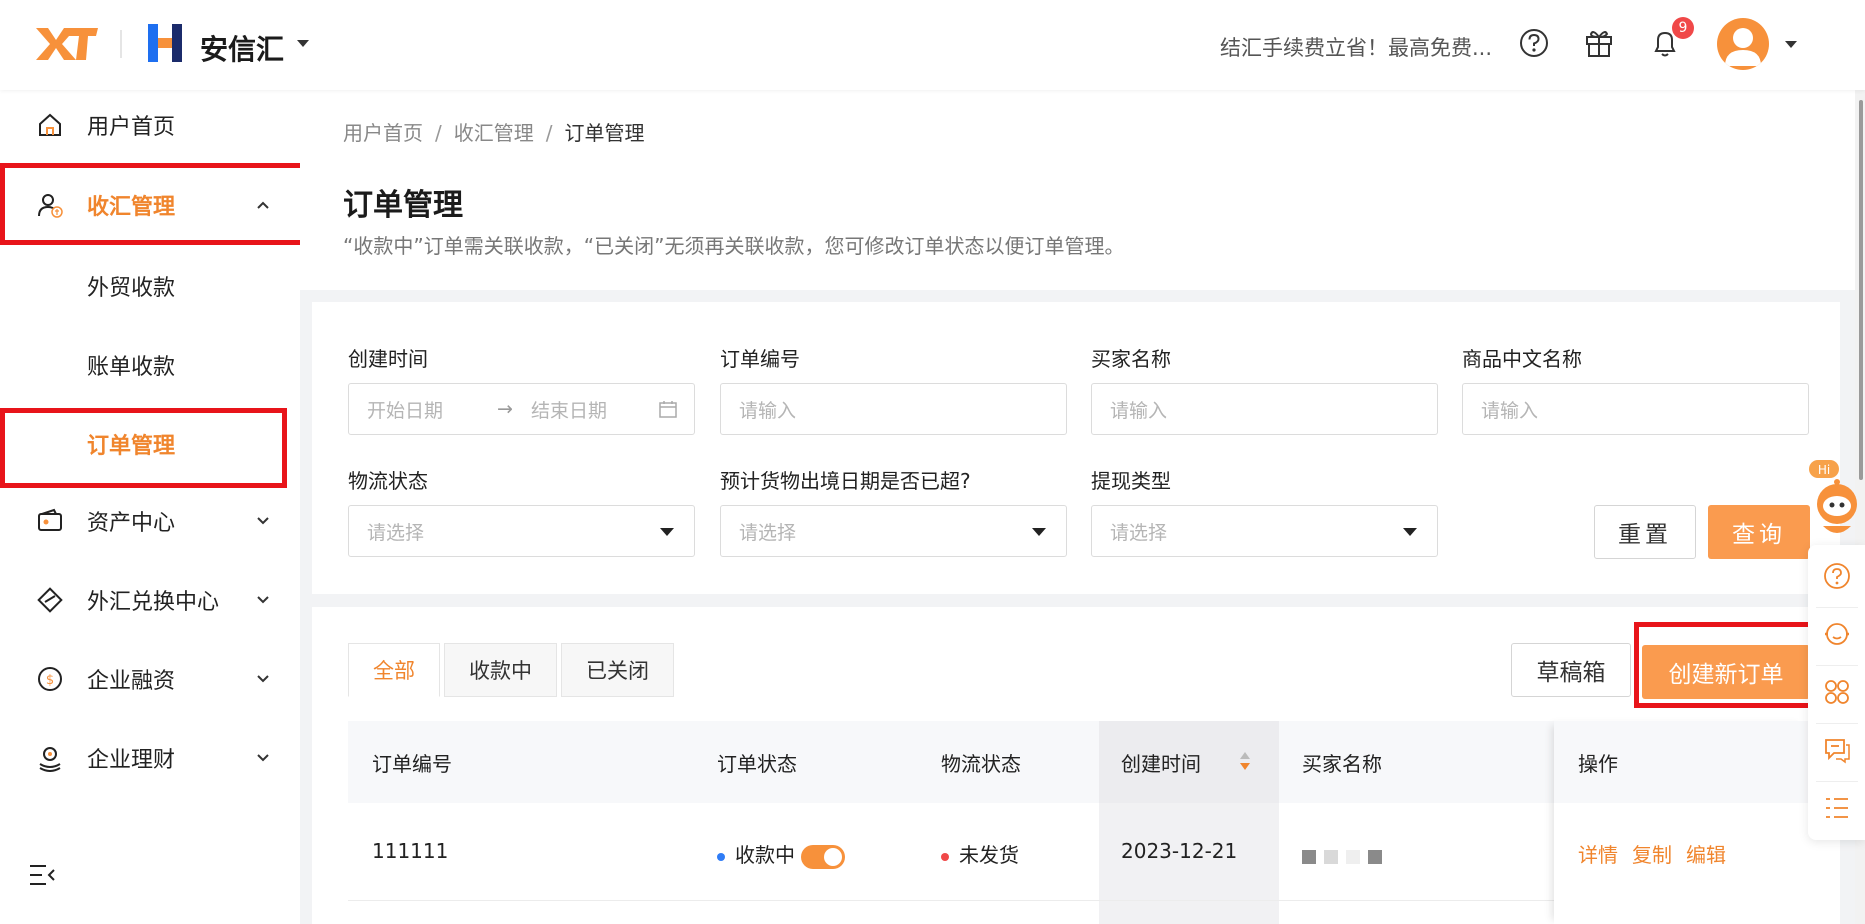  I want to click on logistics-status-text: 未发货, so click(989, 855).